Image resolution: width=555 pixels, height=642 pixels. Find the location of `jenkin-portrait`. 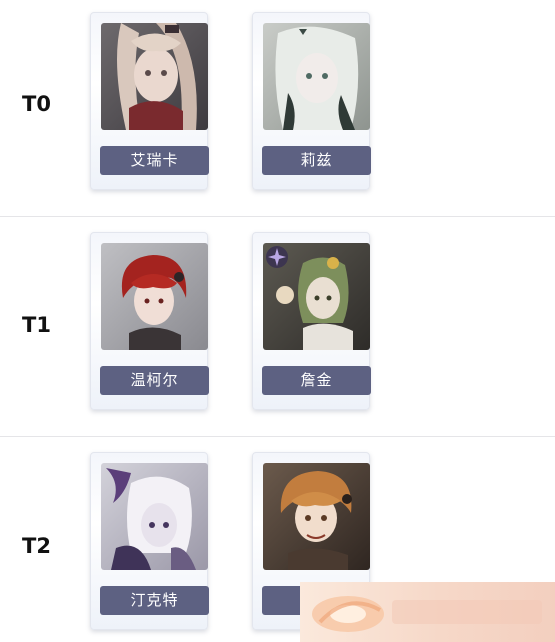

jenkin-portrait is located at coordinates (316, 296).